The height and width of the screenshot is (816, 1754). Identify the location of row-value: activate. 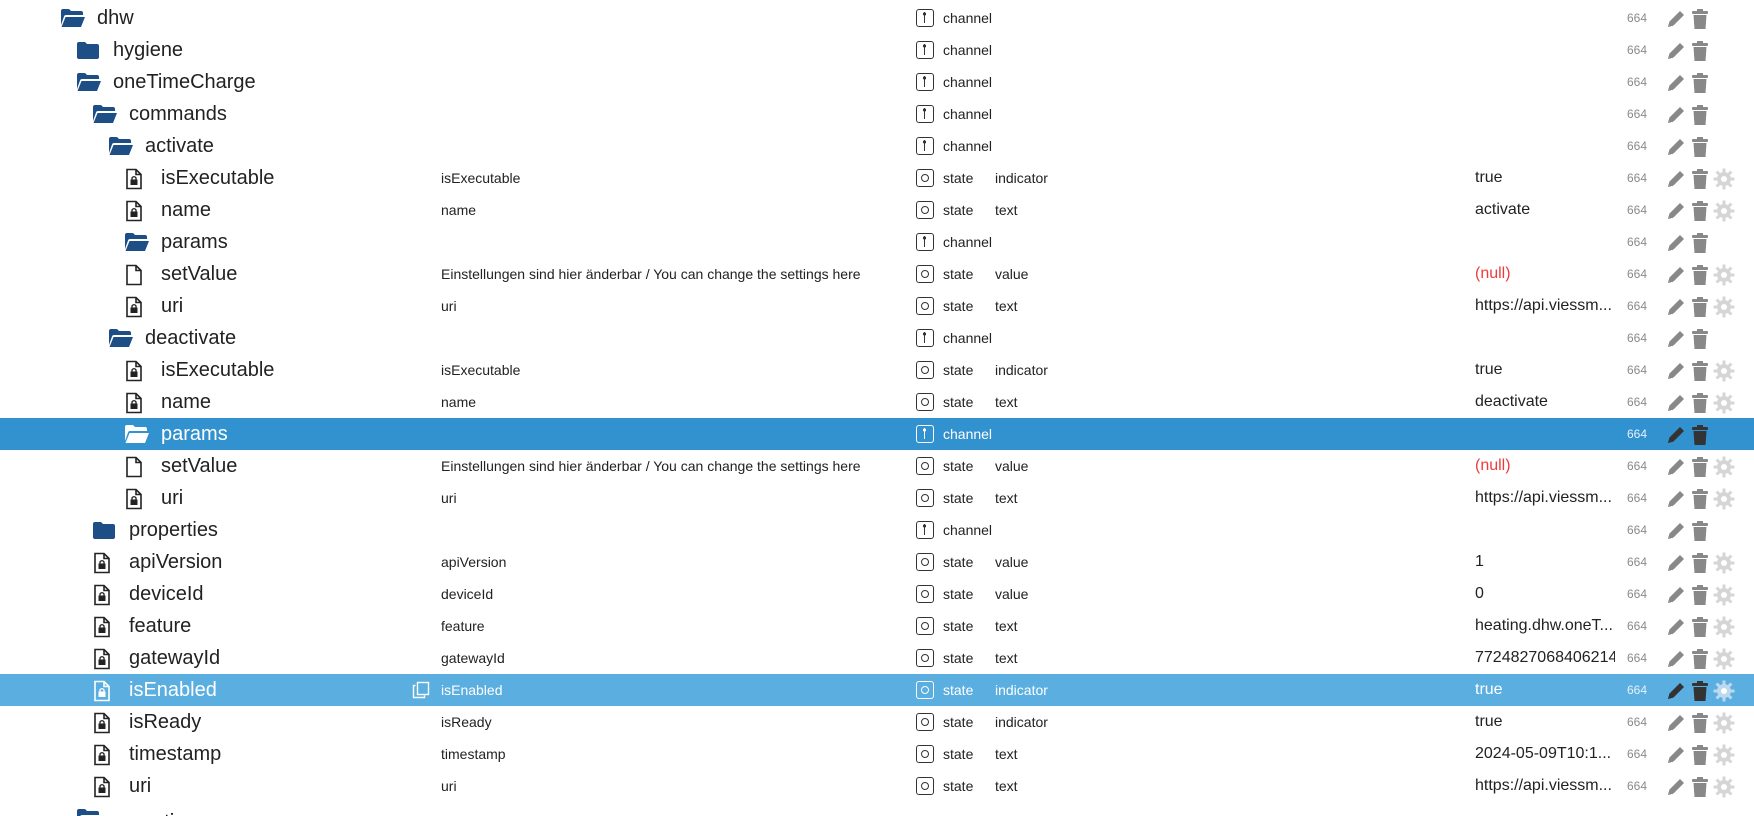
(1545, 210).